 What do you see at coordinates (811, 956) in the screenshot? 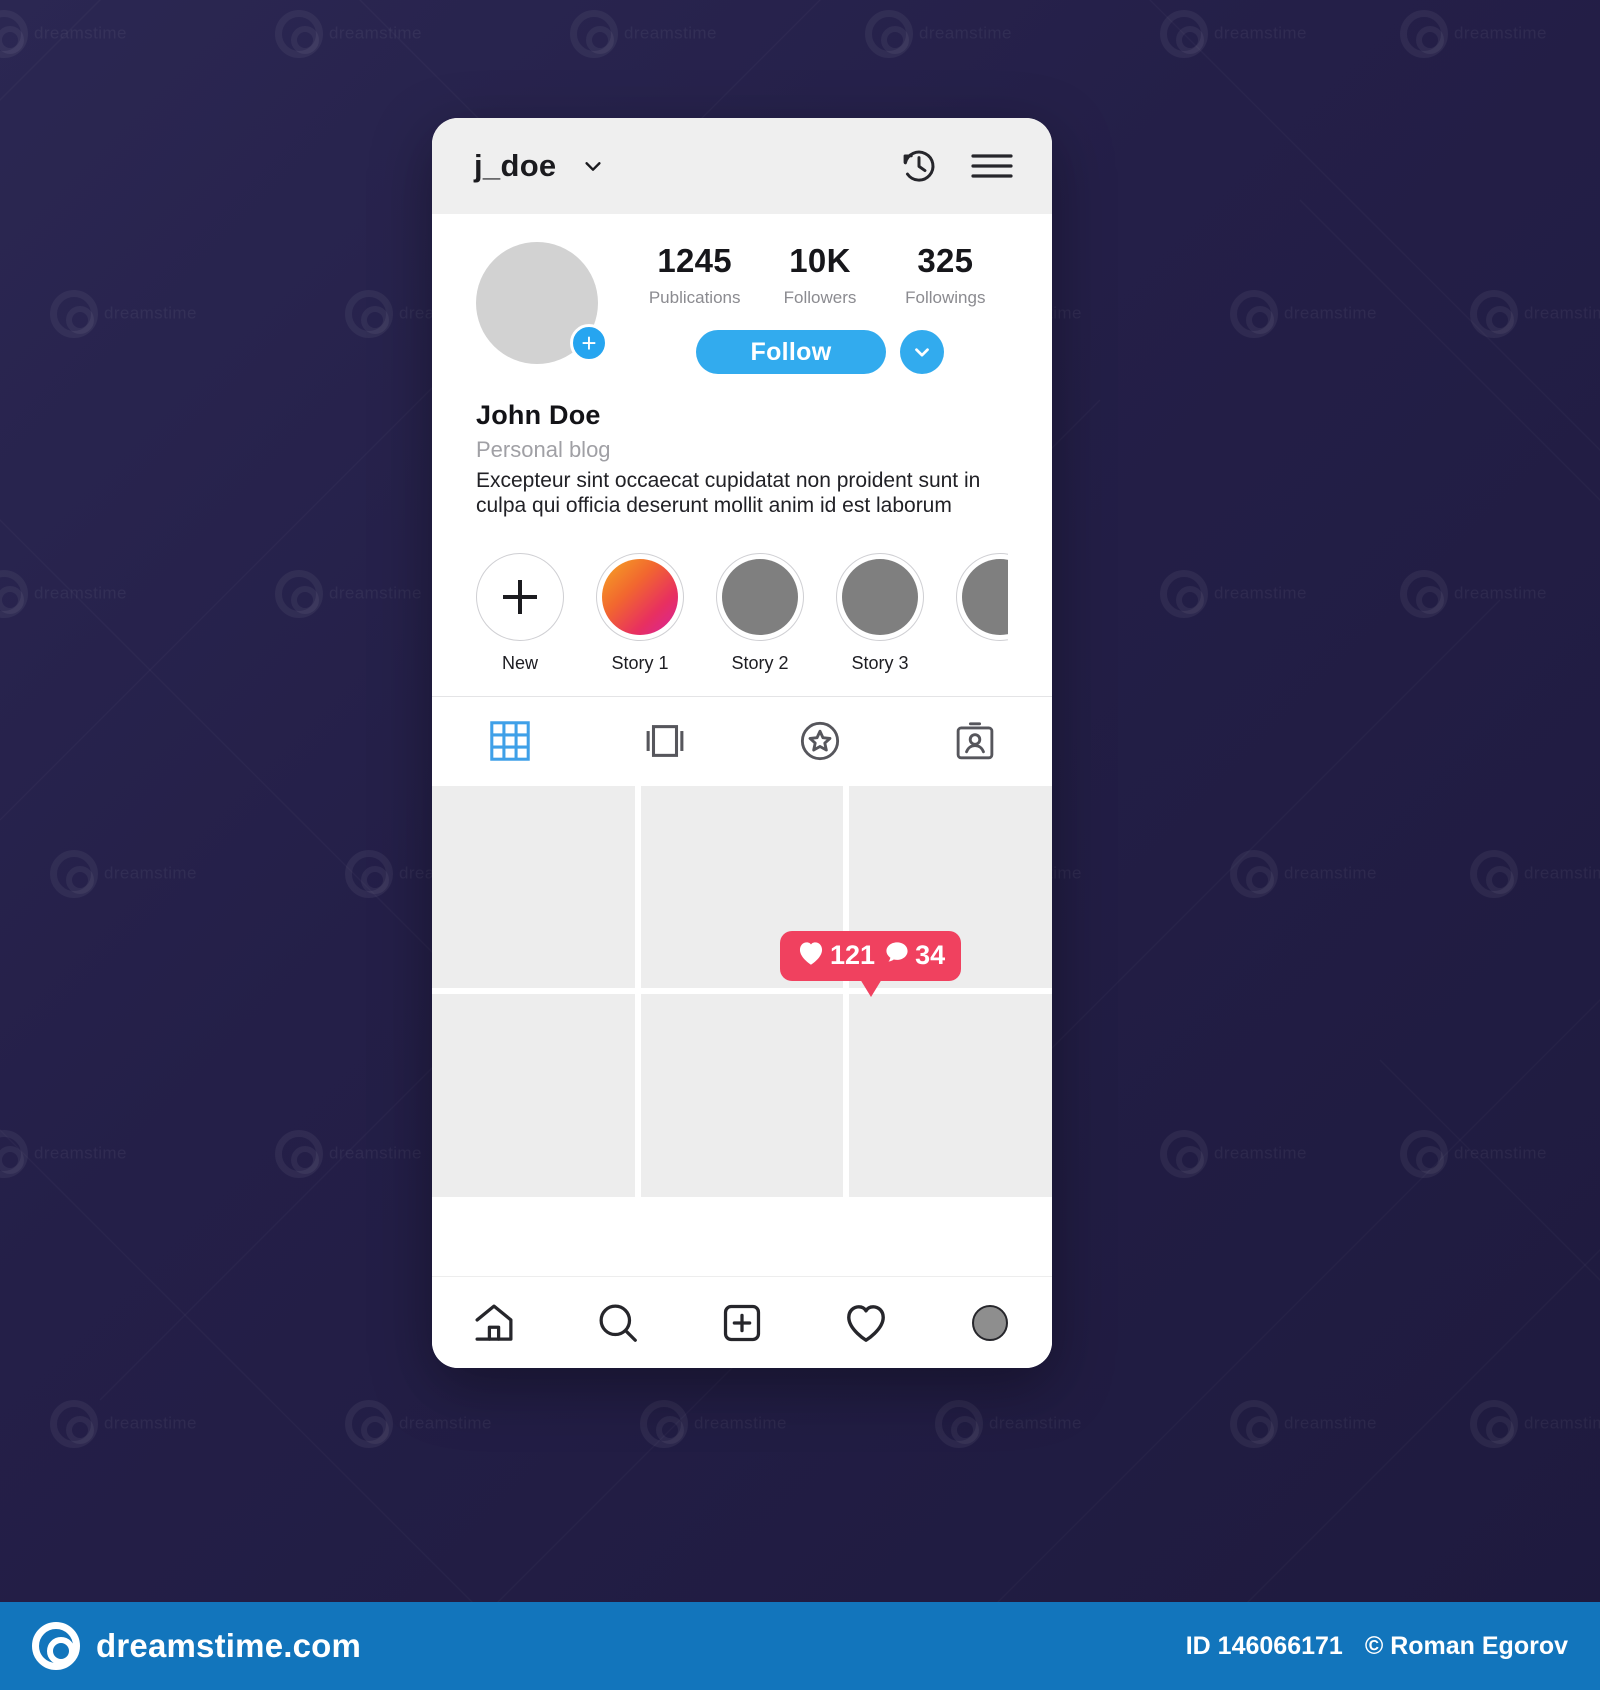
I see `heart-icon` at bounding box center [811, 956].